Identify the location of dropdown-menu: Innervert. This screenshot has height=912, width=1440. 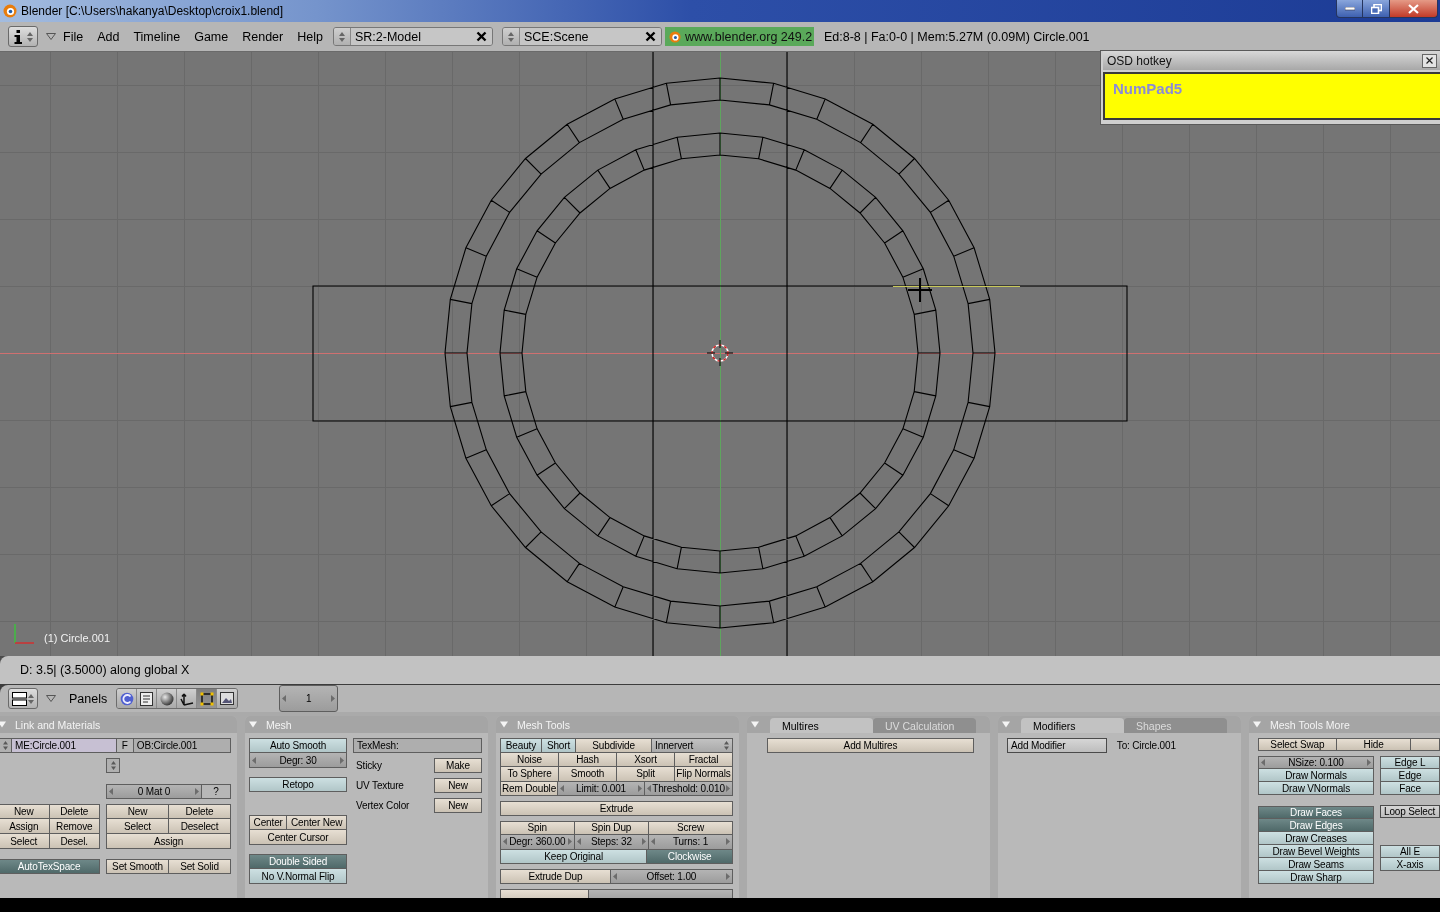
(692, 745).